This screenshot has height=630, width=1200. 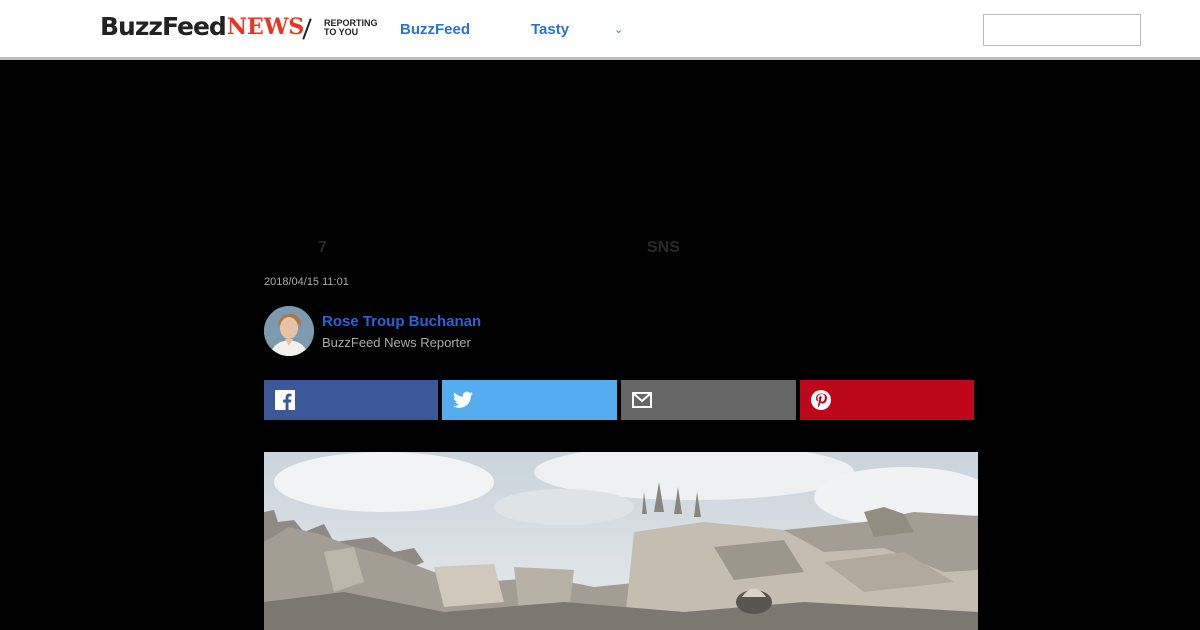 I want to click on author-avatar, so click(x=289, y=331).